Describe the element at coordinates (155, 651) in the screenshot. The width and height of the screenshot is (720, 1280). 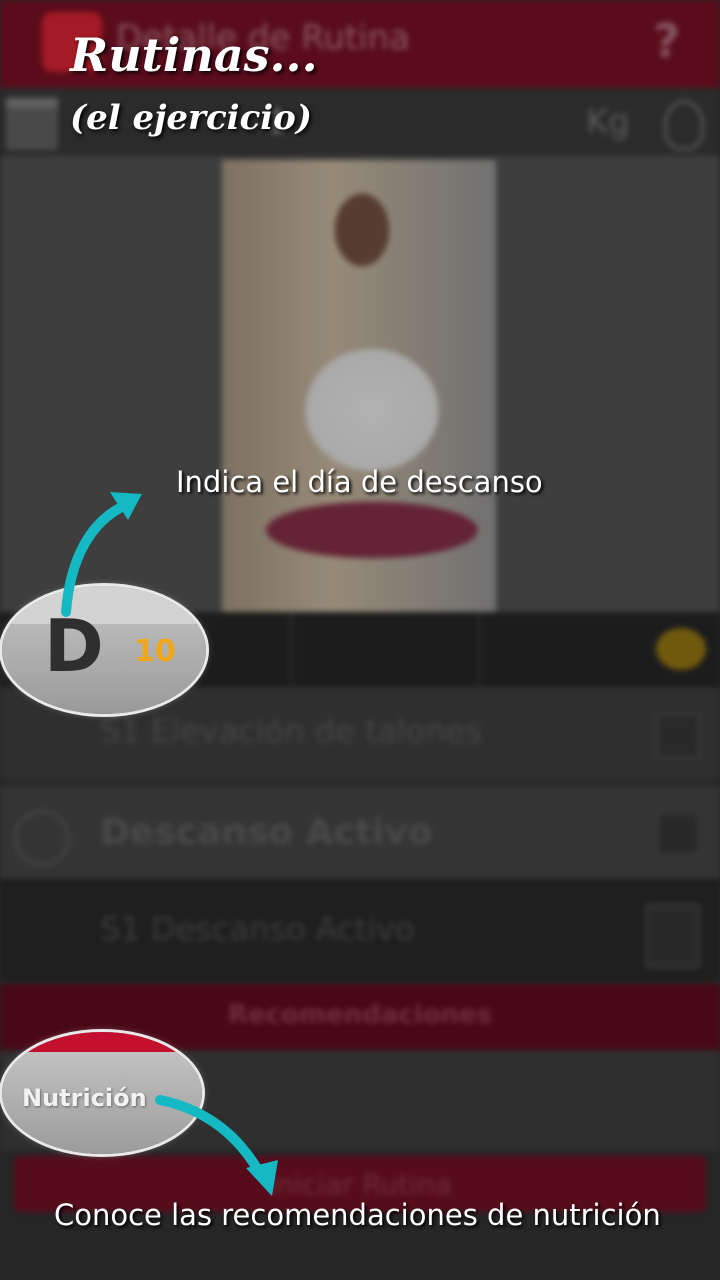
I see `rest-day-number: 10` at that location.